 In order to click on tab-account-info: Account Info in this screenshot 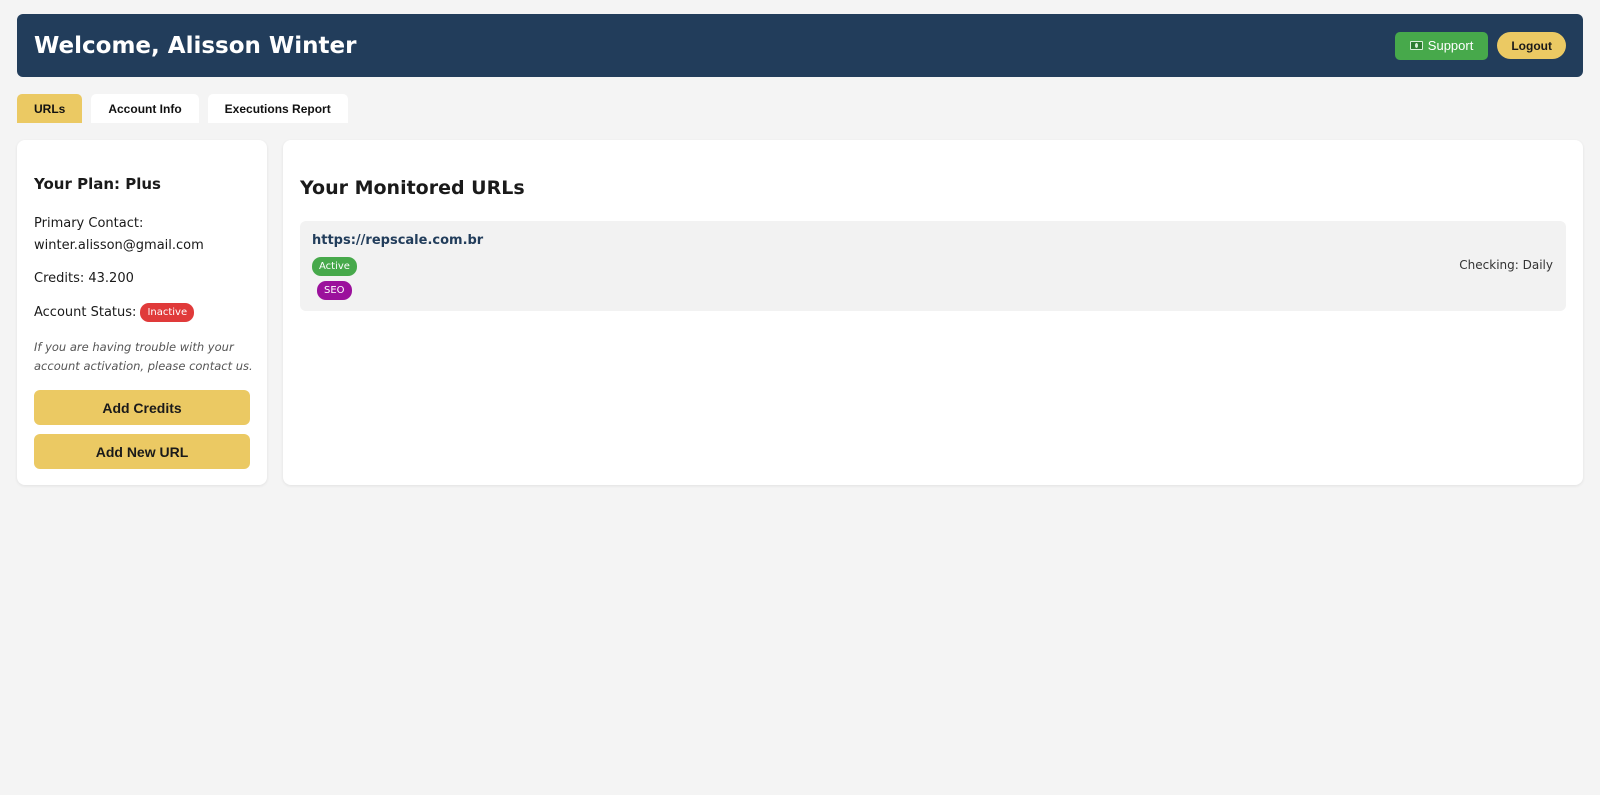, I will do `click(145, 108)`.